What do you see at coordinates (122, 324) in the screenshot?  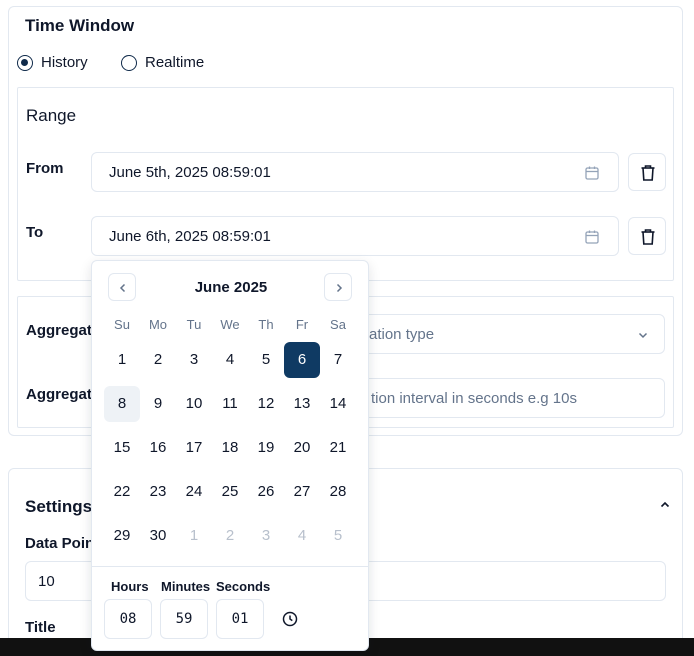 I see `weekday-label: Su` at bounding box center [122, 324].